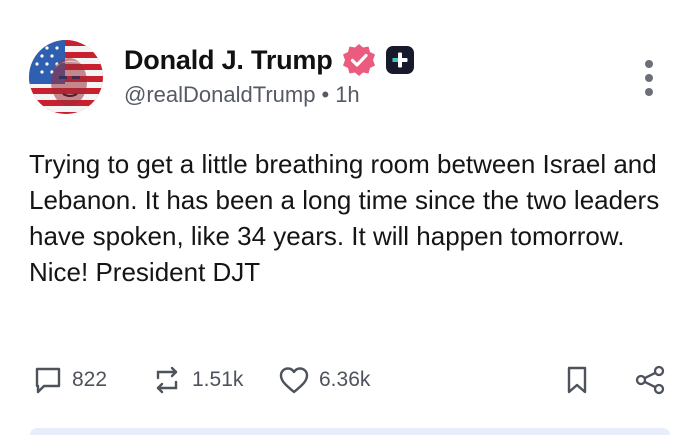  I want to click on author-name-row: Donald J. Trump, so click(269, 60).